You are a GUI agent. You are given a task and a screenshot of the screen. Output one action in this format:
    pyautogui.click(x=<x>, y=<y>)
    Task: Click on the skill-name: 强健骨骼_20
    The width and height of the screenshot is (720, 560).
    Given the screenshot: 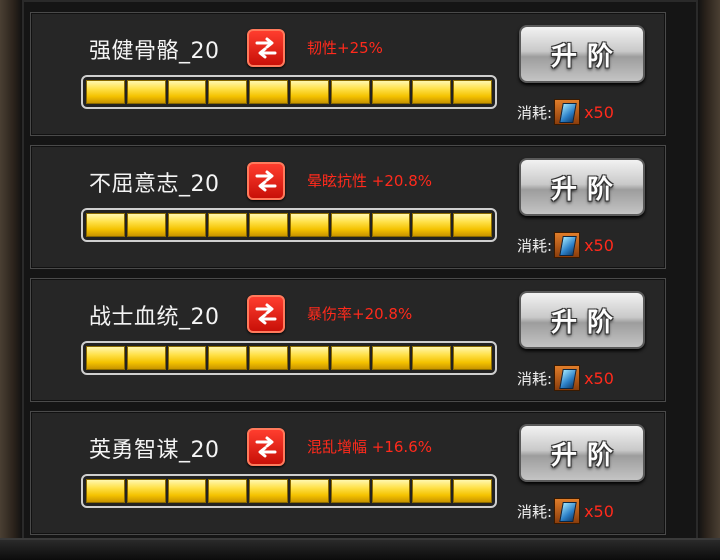 What is the action you would take?
    pyautogui.click(x=154, y=51)
    